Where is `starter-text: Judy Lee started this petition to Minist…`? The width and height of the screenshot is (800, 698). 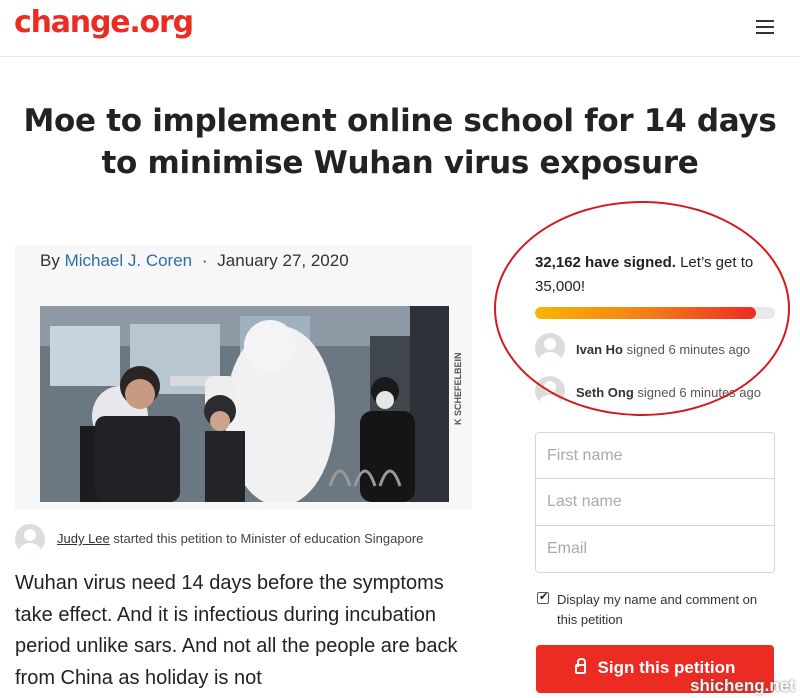 starter-text: Judy Lee started this petition to Minist… is located at coordinates (240, 538).